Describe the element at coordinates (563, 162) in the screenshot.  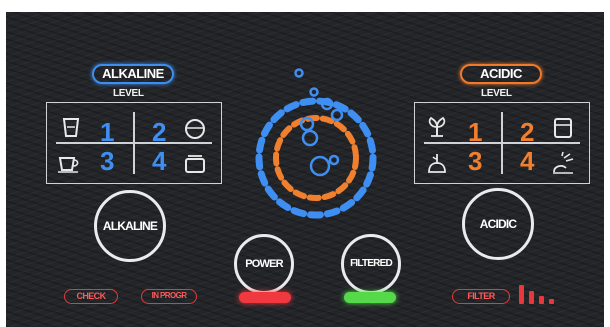
I see `watering-icon` at that location.